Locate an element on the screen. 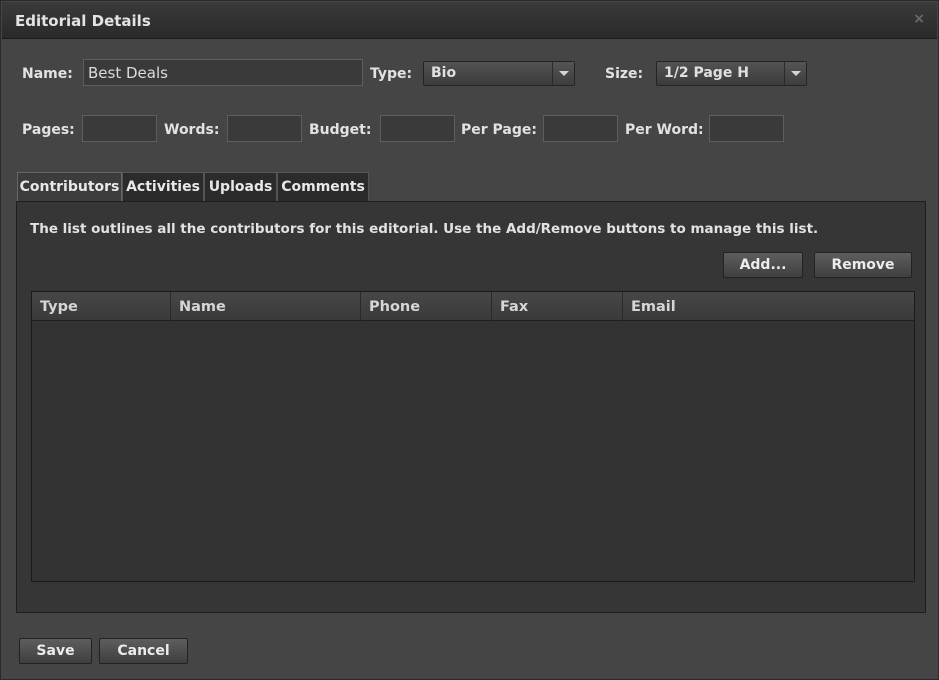 The image size is (939, 680). name-field-wrapper is located at coordinates (223, 72).